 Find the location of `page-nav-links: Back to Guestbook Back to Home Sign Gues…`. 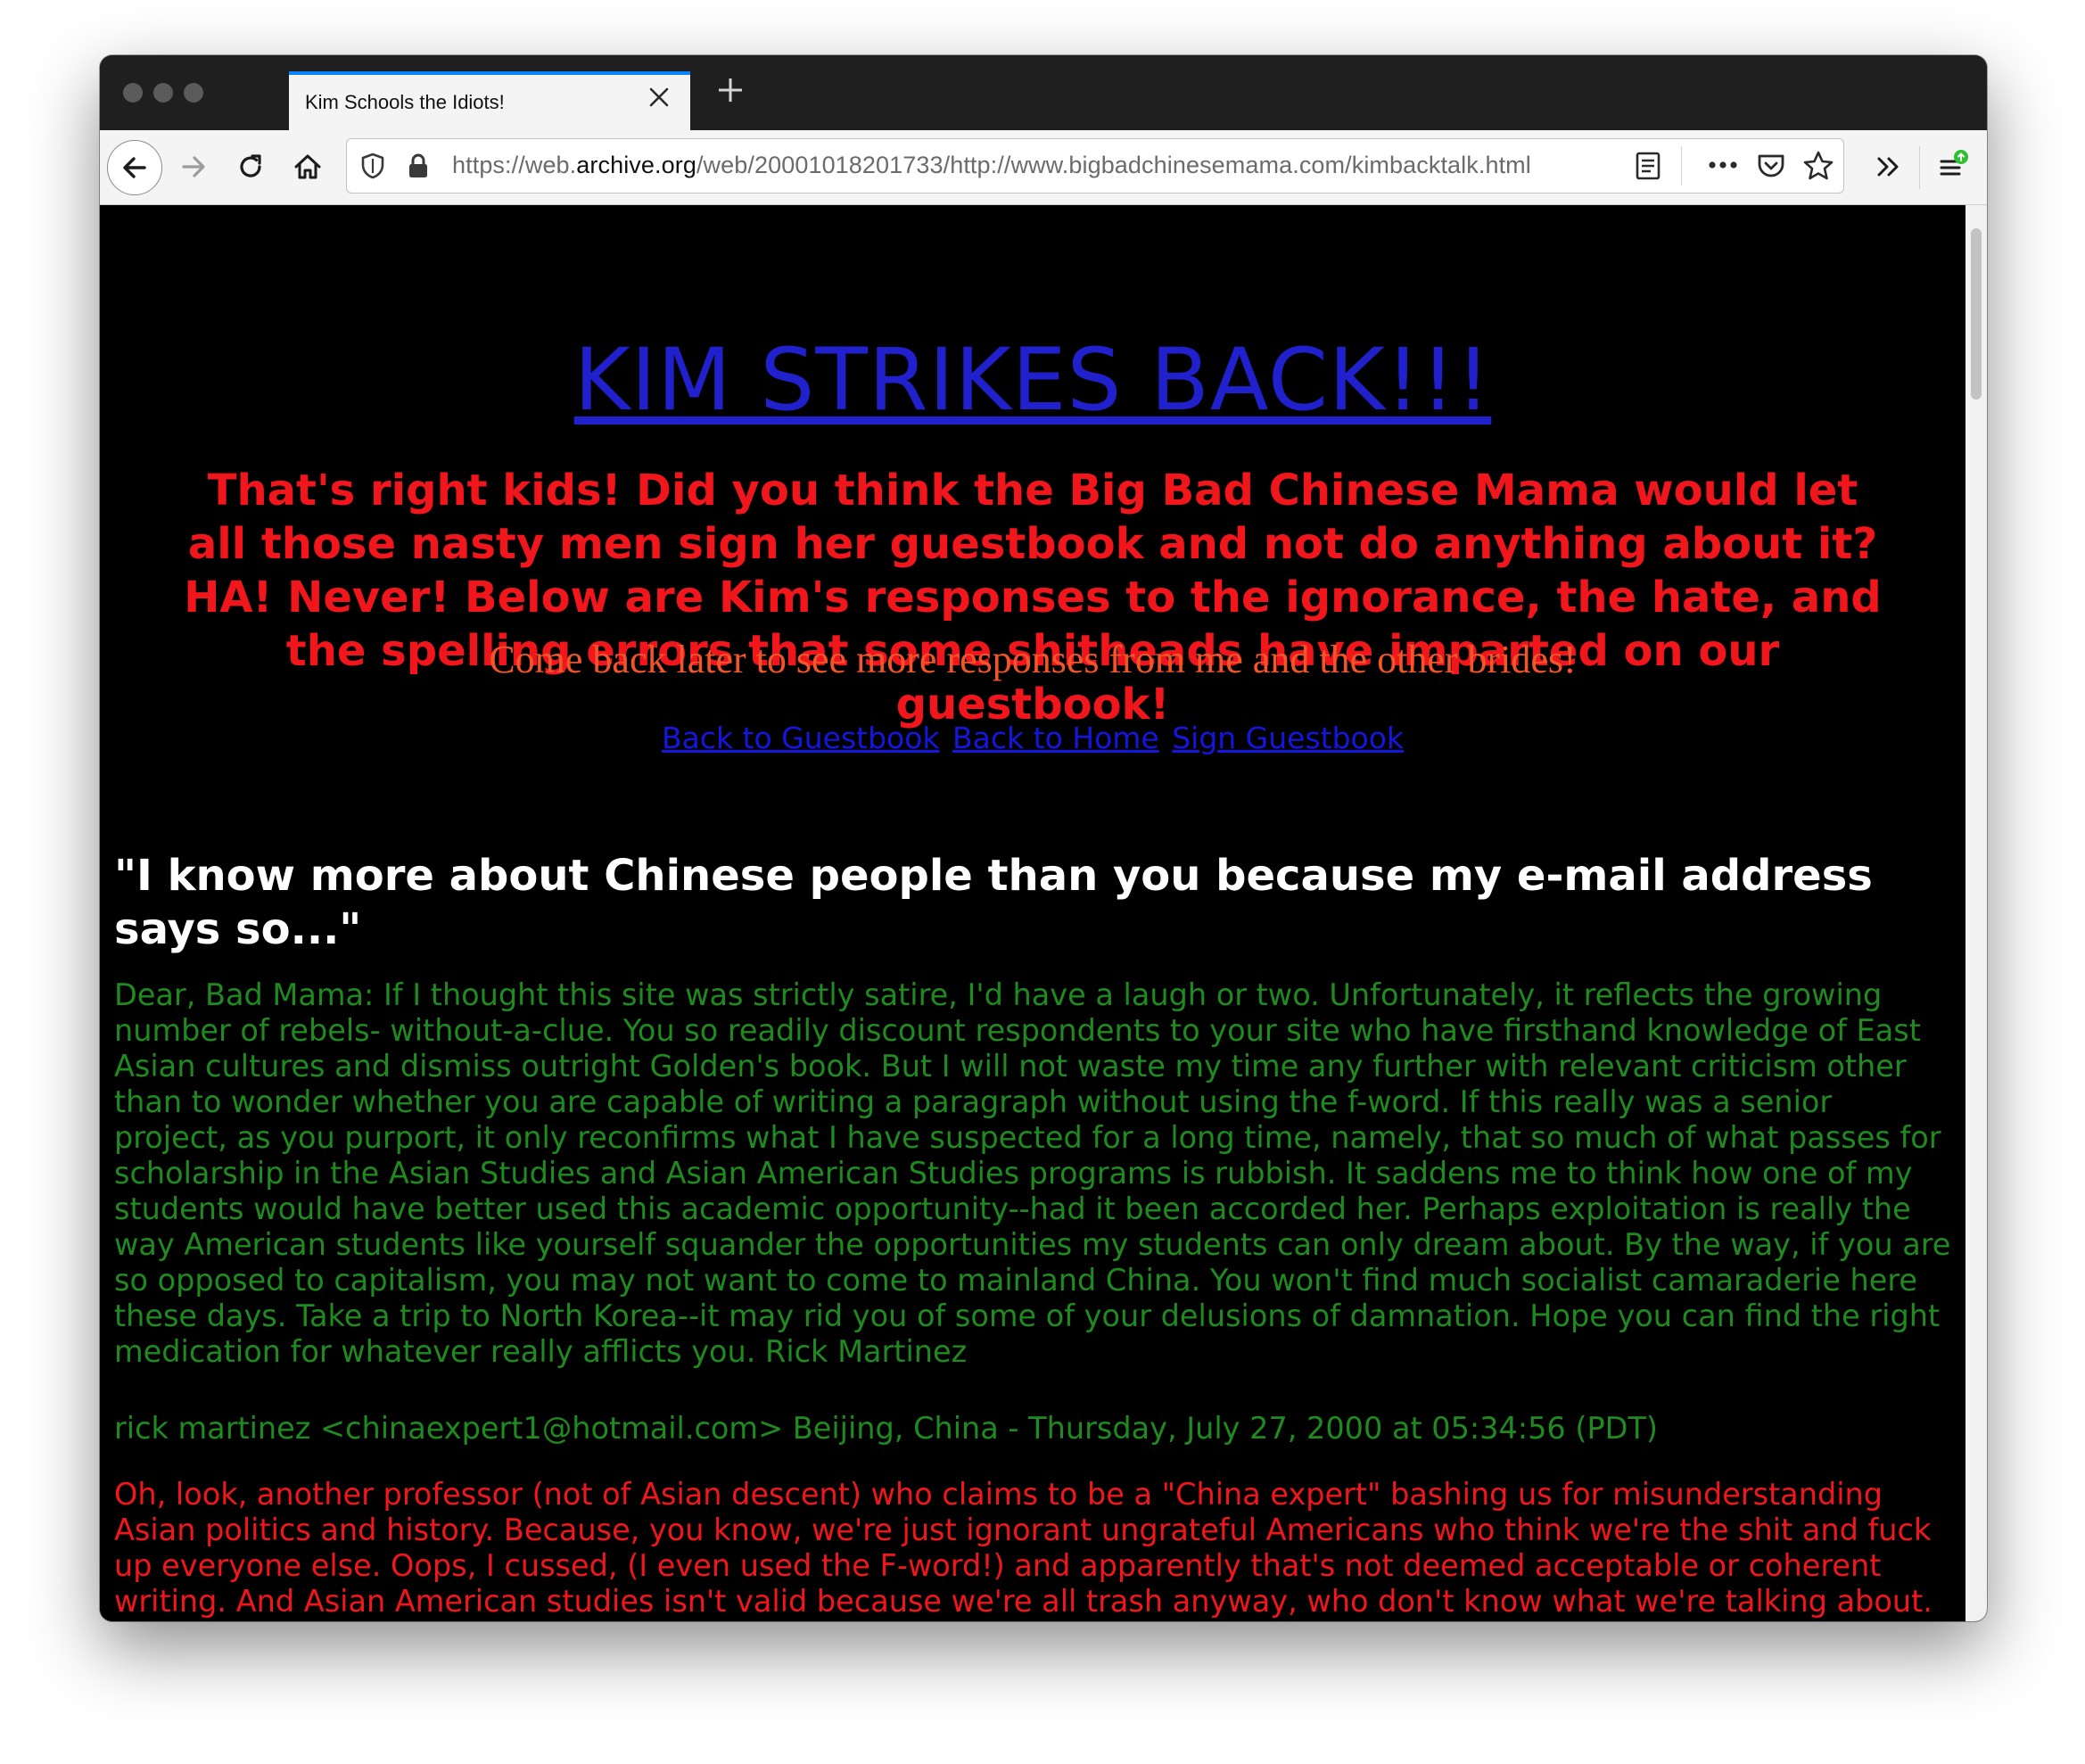

page-nav-links: Back to Guestbook Back to Home Sign Gues… is located at coordinates (1033, 738).